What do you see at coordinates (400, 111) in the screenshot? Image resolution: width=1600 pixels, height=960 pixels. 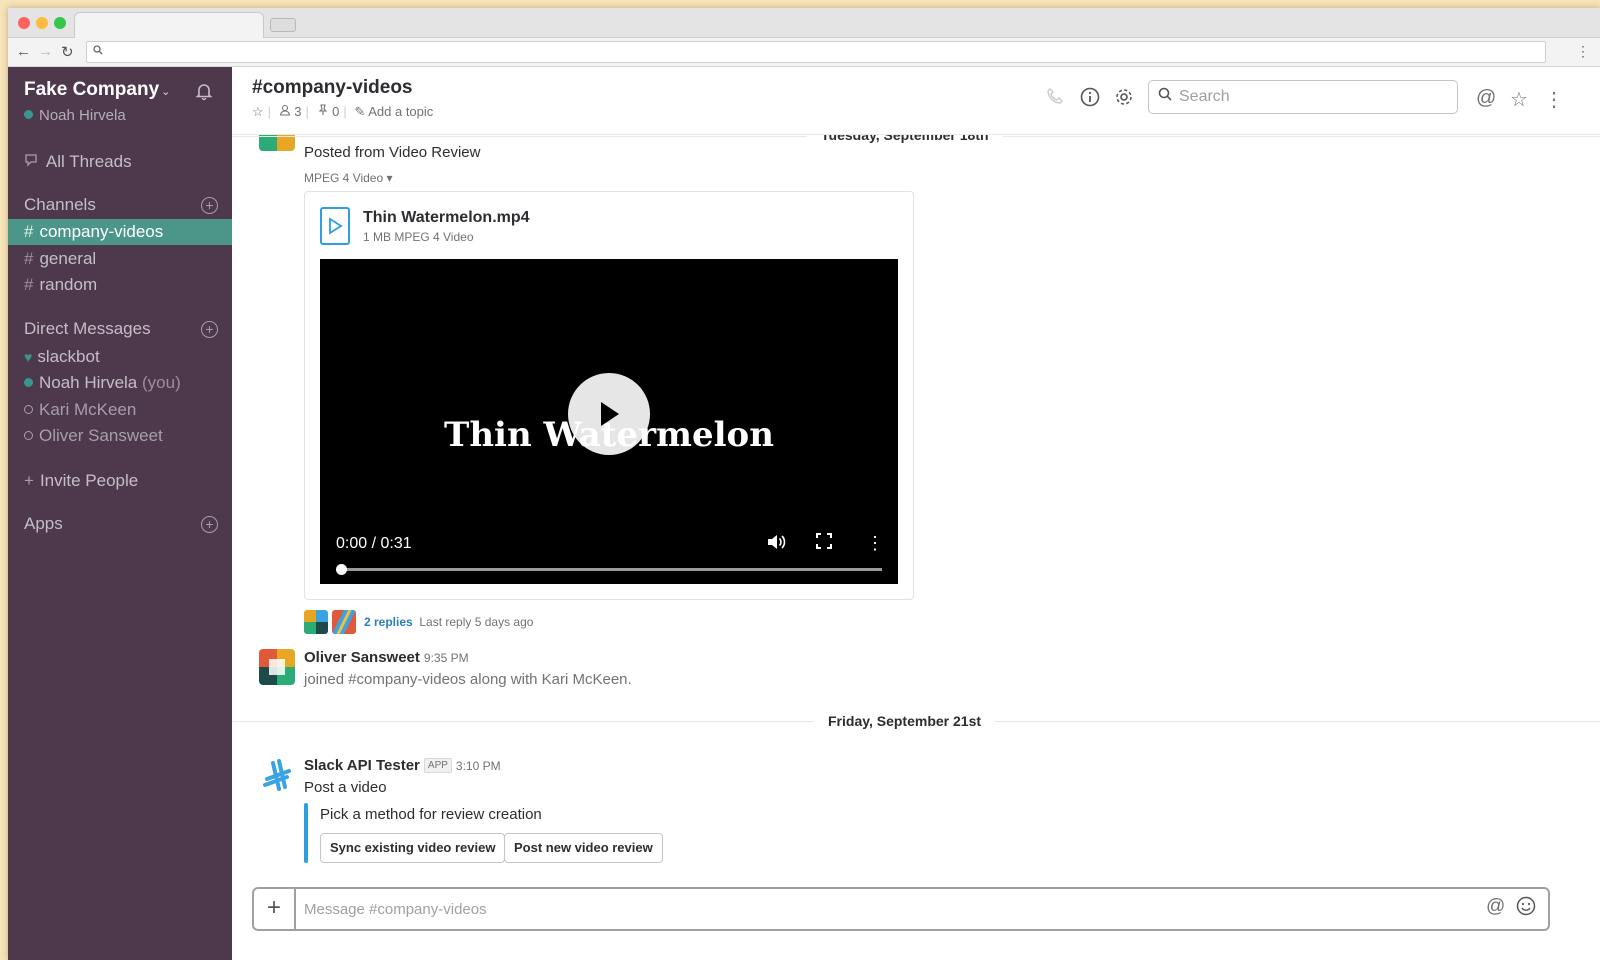 I see `add-topic-link: Add a topic` at bounding box center [400, 111].